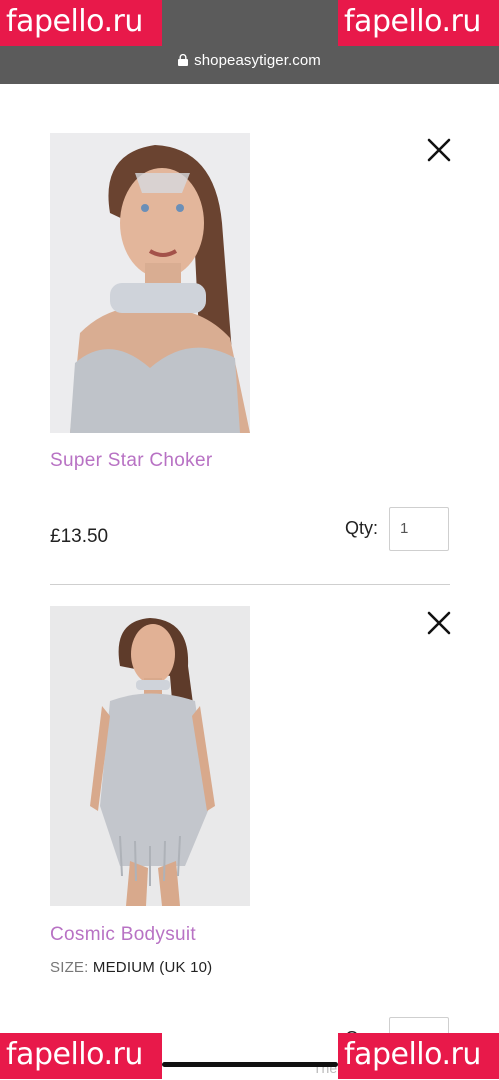 Image resolution: width=499 pixels, height=1080 pixels. What do you see at coordinates (81, 23) in the screenshot?
I see `watermark-top-left: fapello.ru` at bounding box center [81, 23].